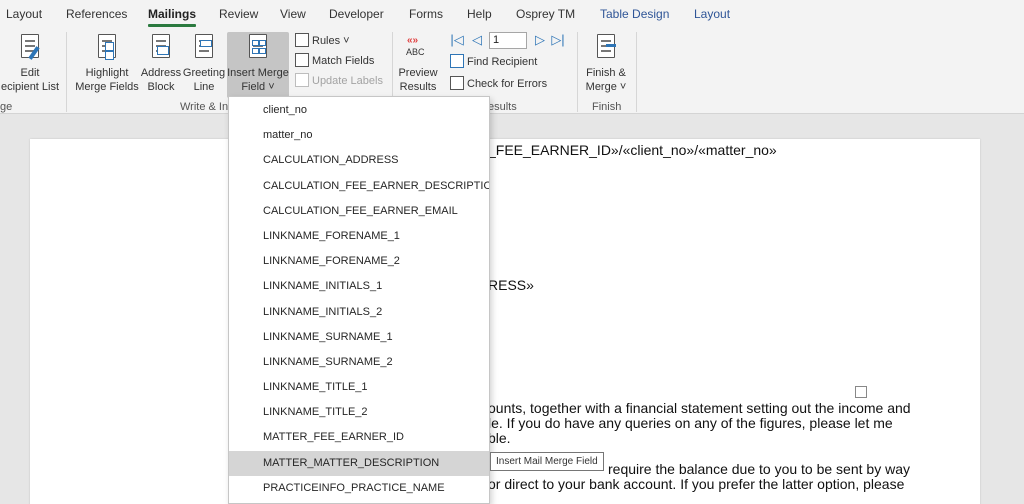 The height and width of the screenshot is (504, 1024). I want to click on address-block-icon, so click(161, 48).